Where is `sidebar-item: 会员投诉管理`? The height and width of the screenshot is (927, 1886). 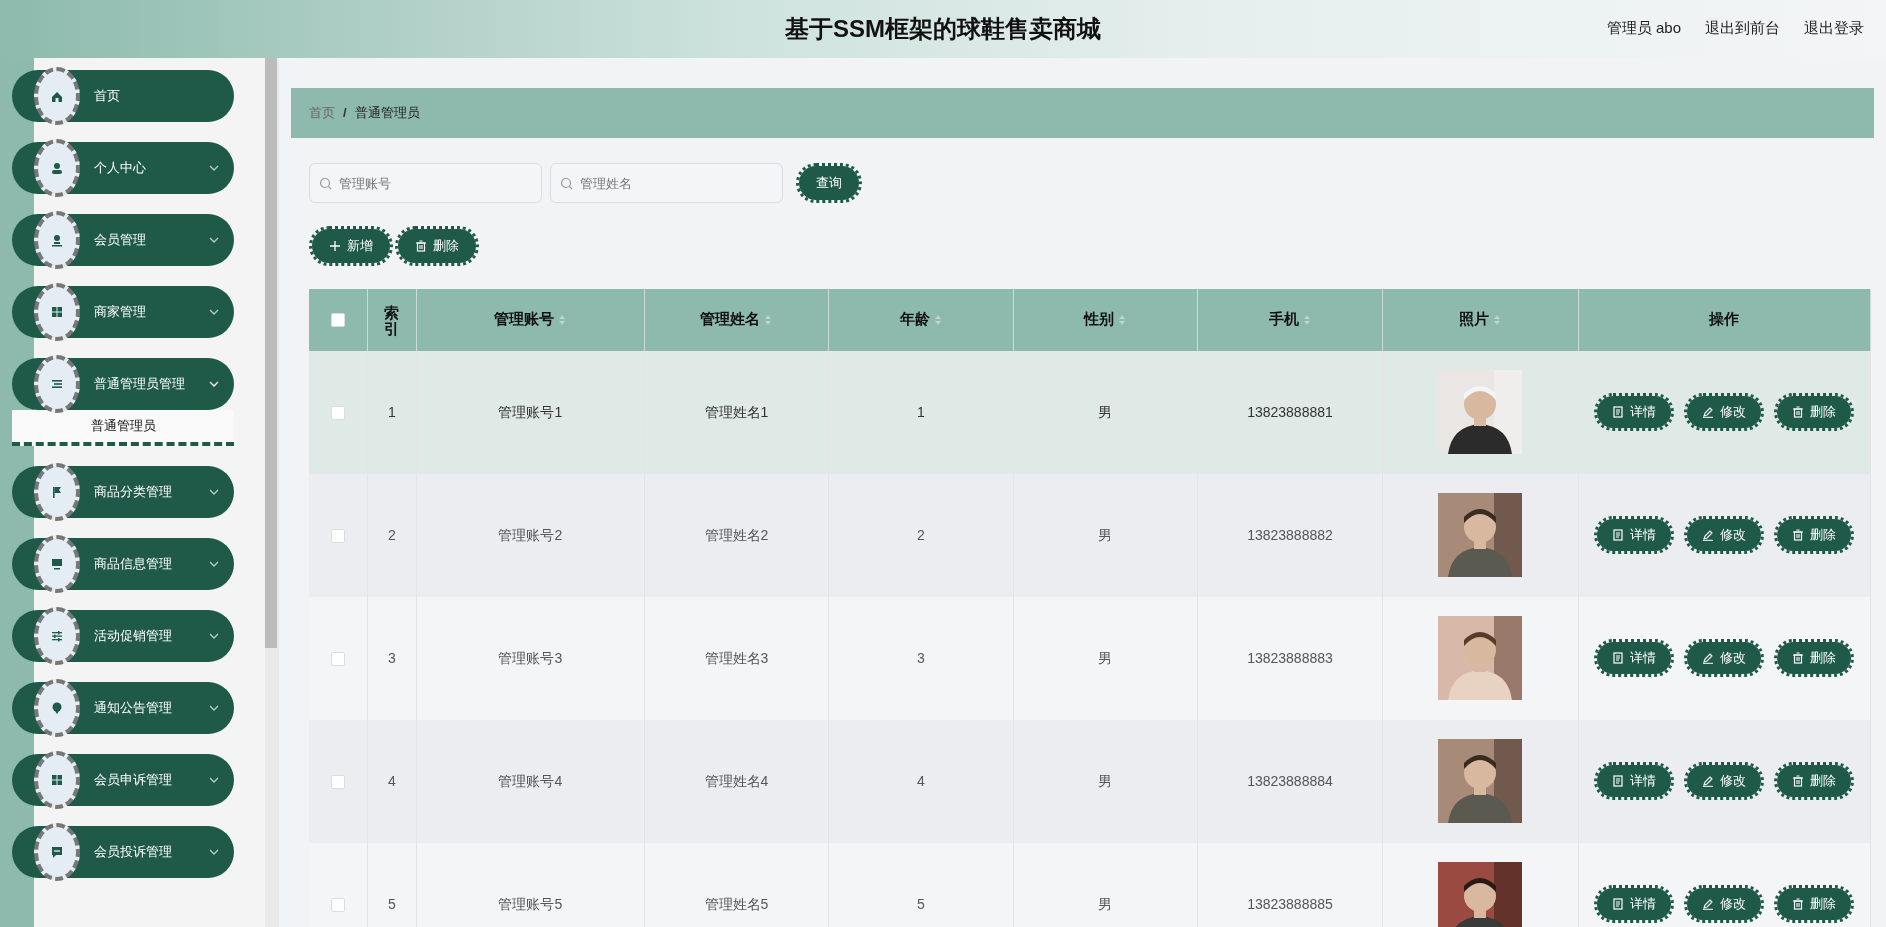 sidebar-item: 会员投诉管理 is located at coordinates (123, 852).